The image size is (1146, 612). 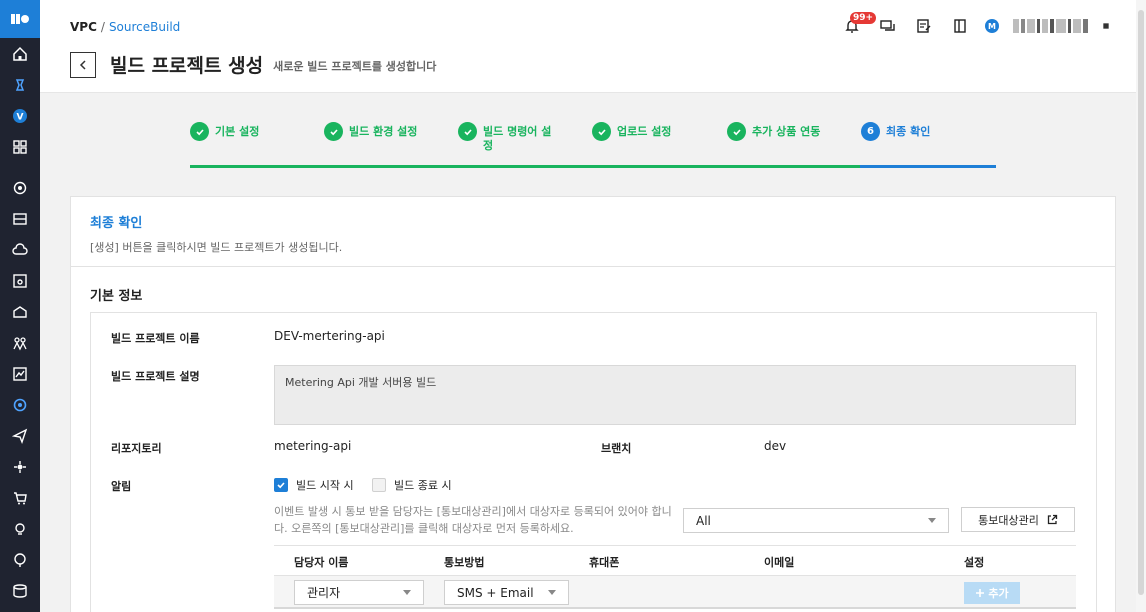 I want to click on add-target-label: 추가, so click(x=998, y=593).